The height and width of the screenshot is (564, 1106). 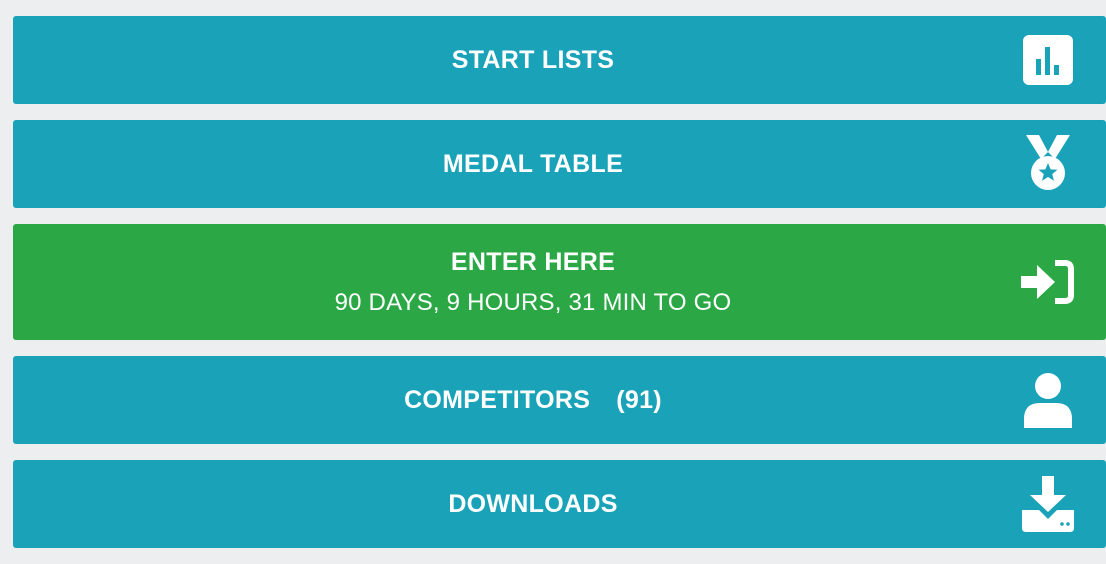 I want to click on competitors-label: COMPETITORS, so click(x=497, y=399).